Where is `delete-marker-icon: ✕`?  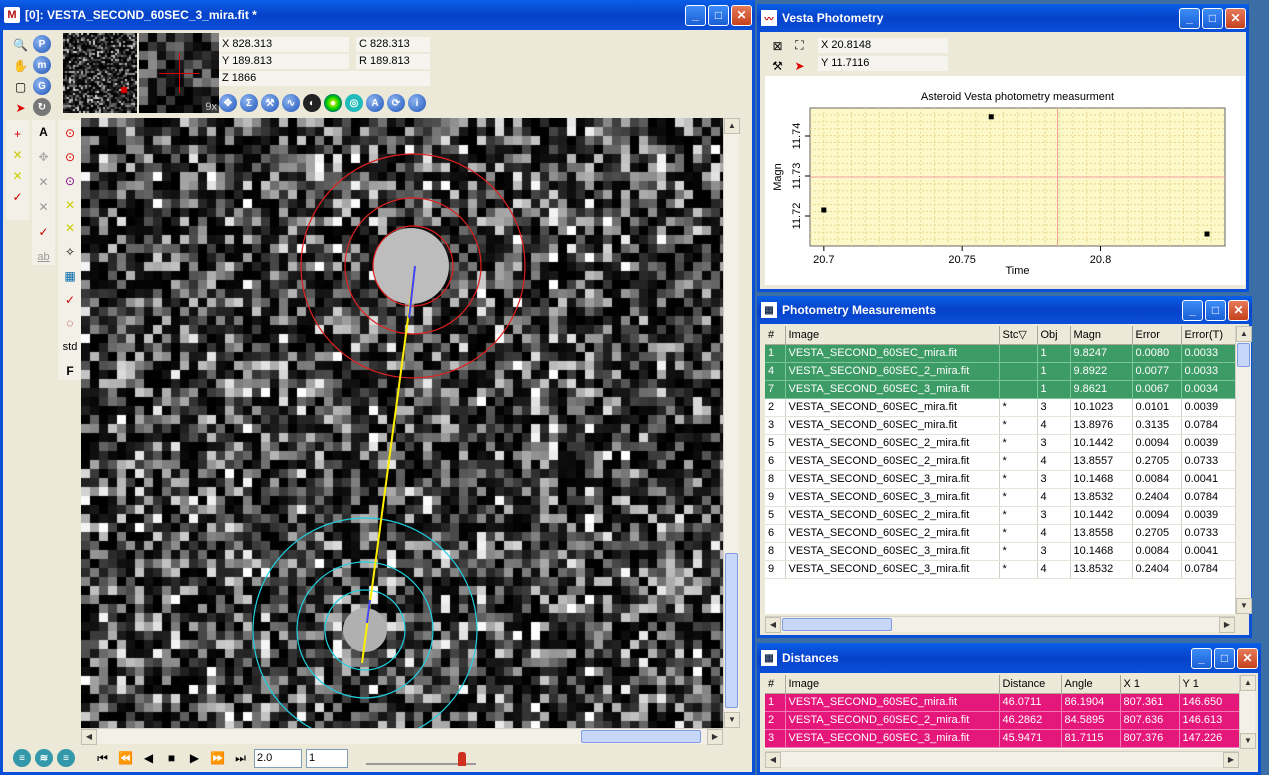
delete-marker-icon: ✕ is located at coordinates (17, 154).